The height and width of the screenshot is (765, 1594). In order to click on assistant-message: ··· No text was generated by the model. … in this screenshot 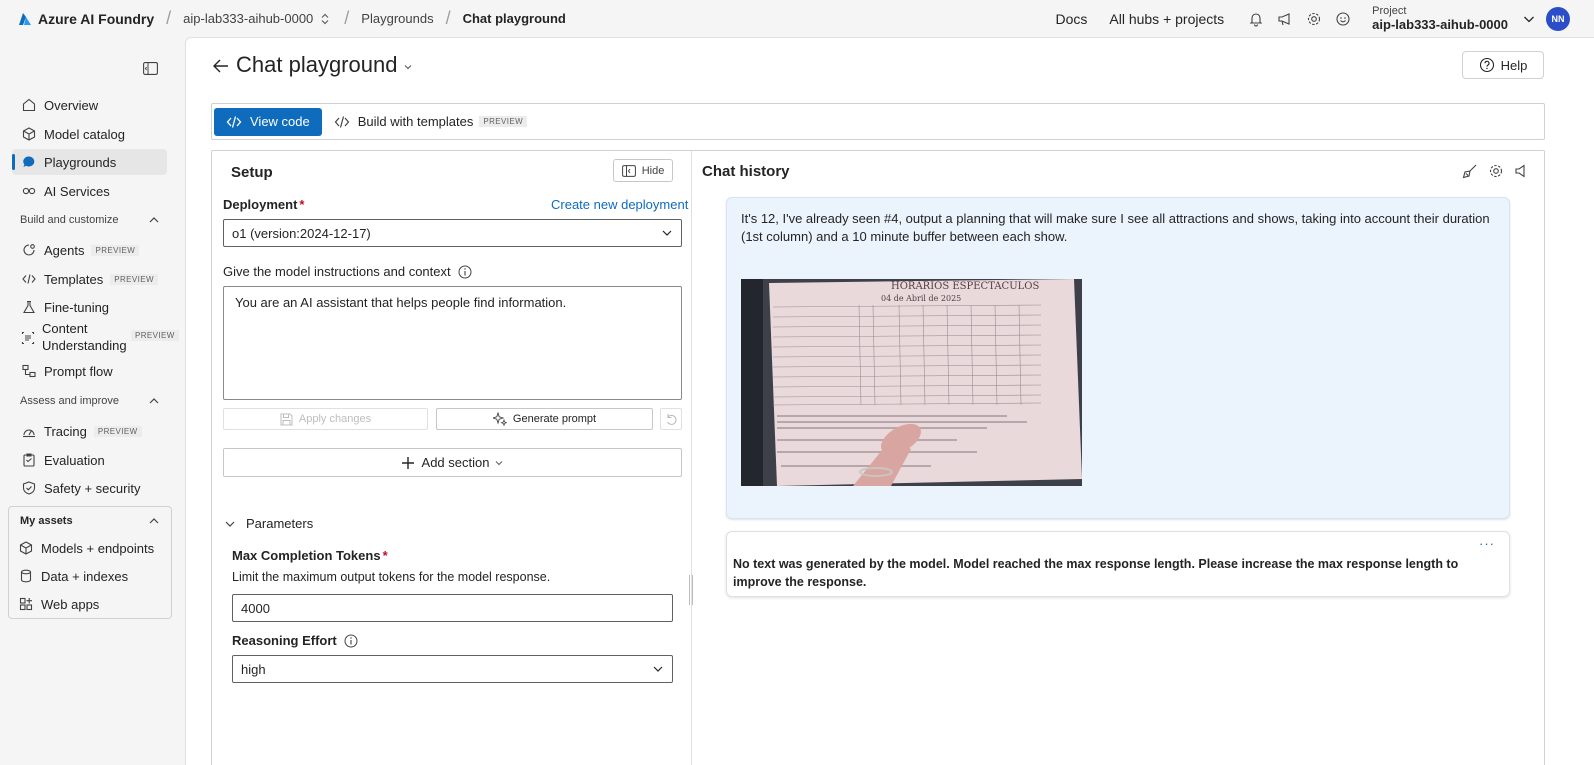, I will do `click(1118, 564)`.